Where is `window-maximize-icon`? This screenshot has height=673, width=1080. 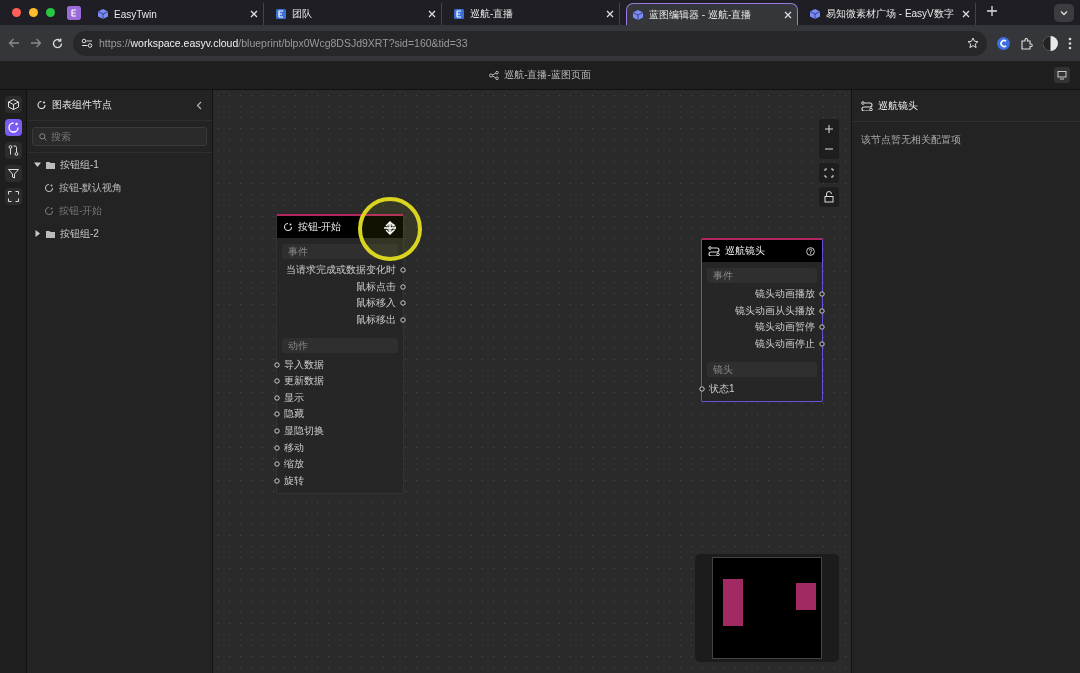 window-maximize-icon is located at coordinates (50, 12).